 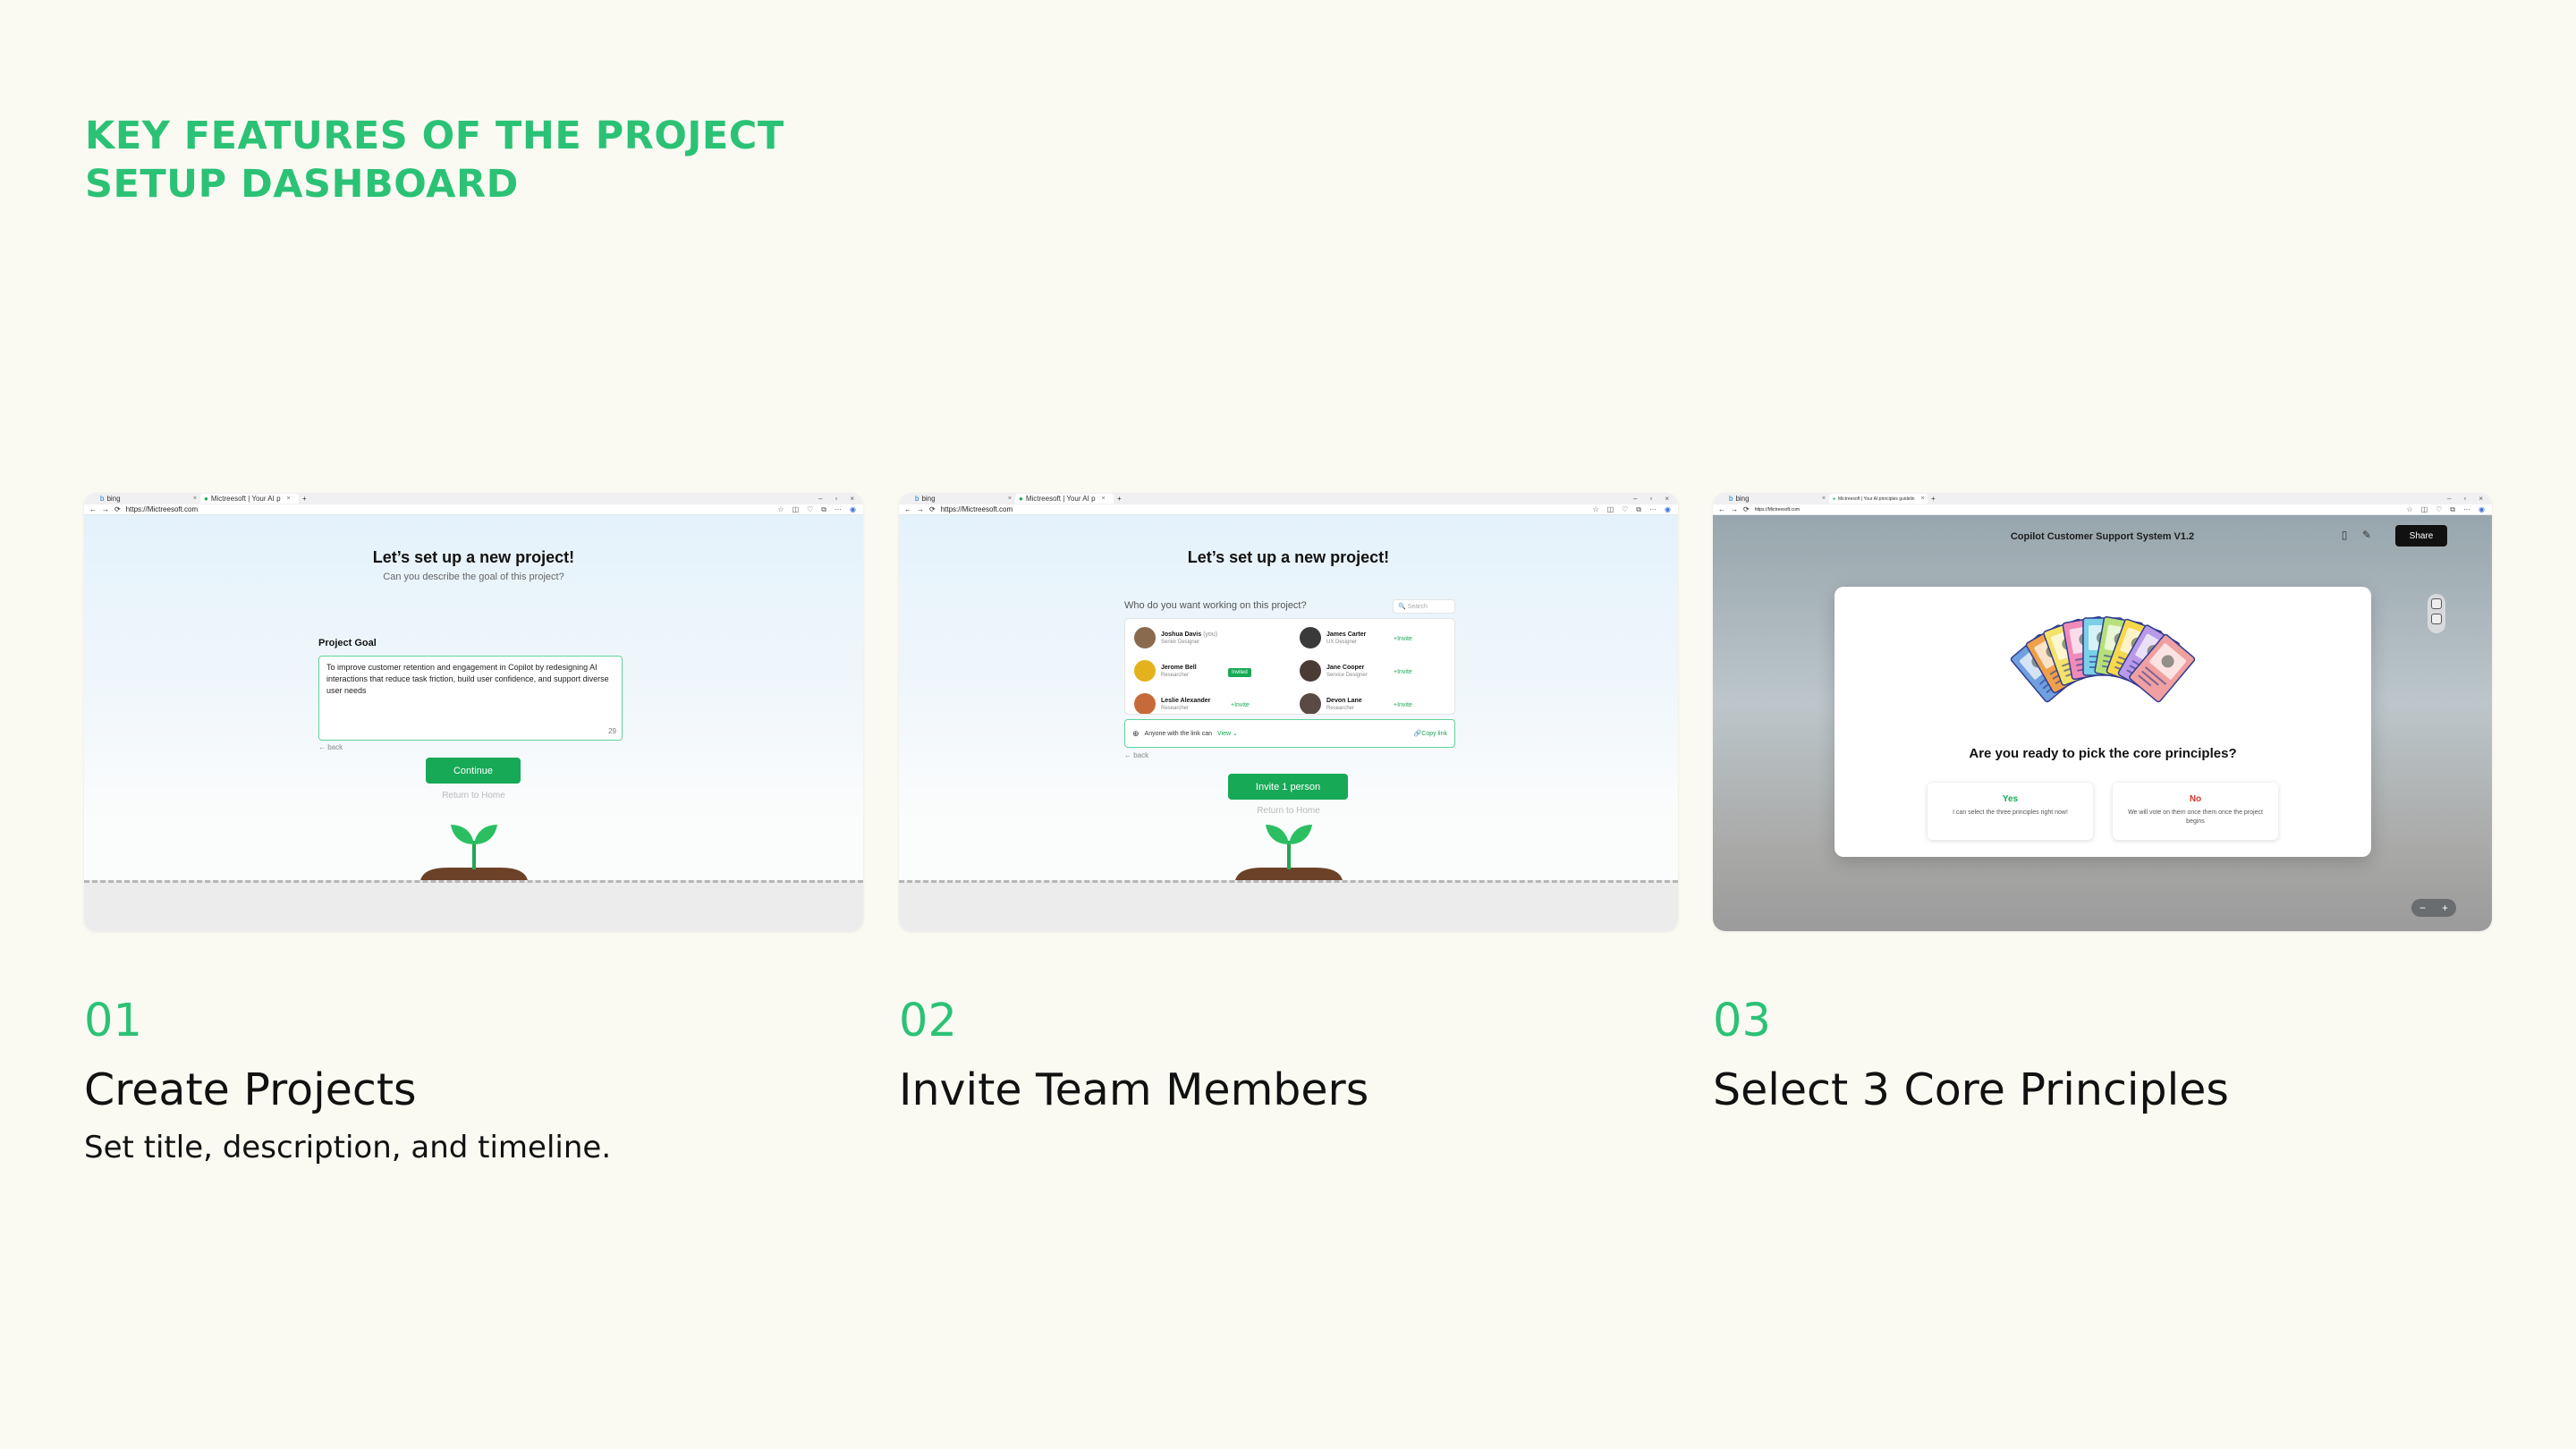 What do you see at coordinates (2445, 908) in the screenshot?
I see `zoom-in-button: +` at bounding box center [2445, 908].